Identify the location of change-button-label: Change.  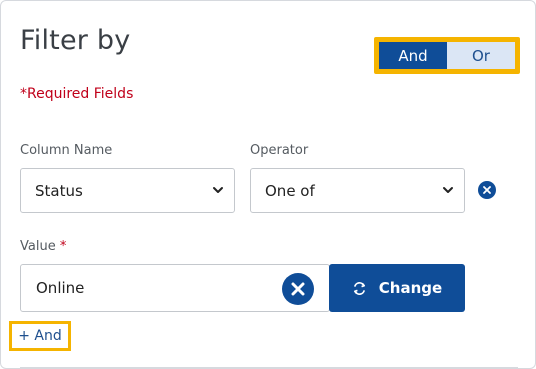
(410, 288).